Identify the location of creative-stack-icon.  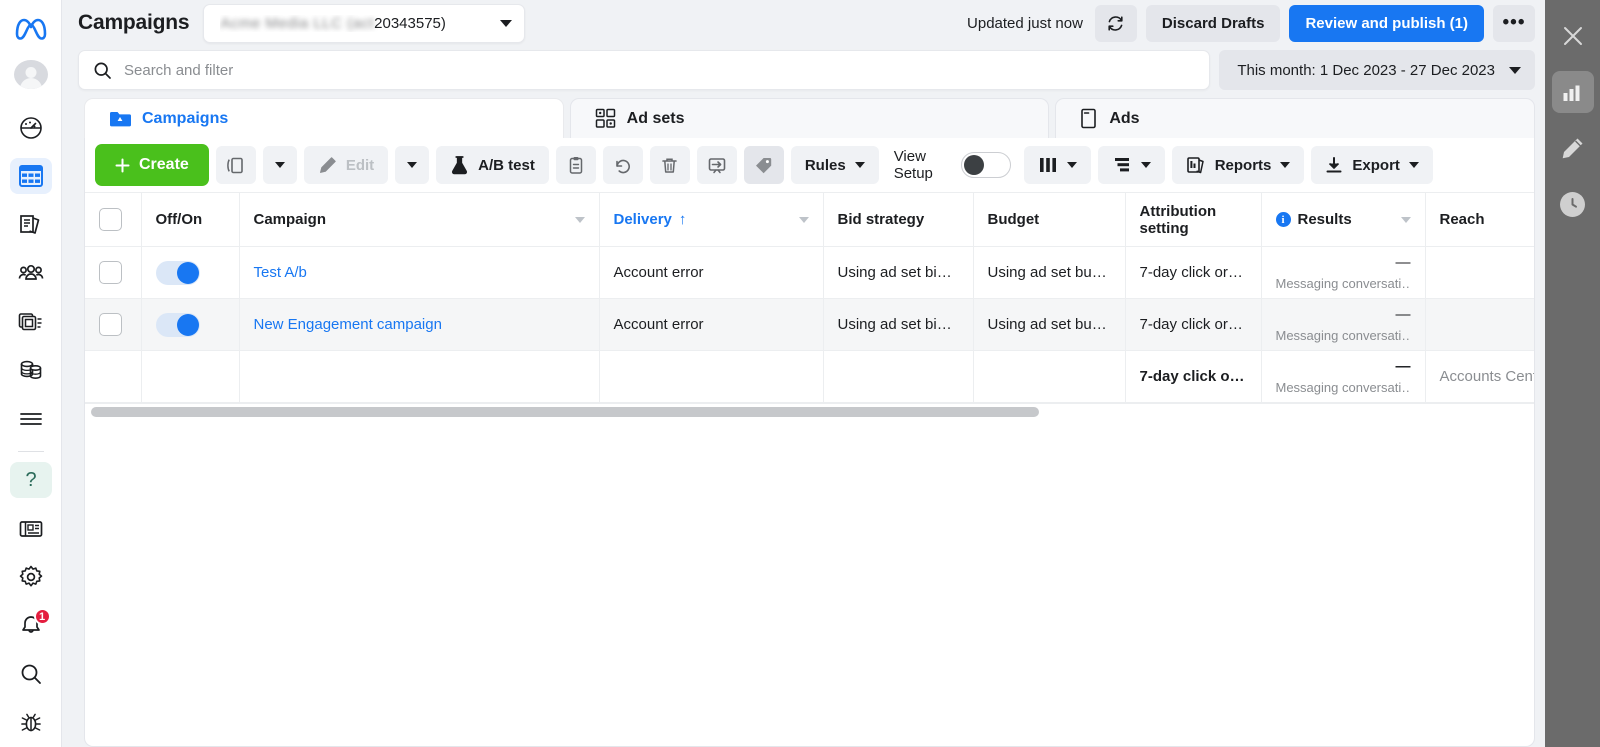
(29, 321).